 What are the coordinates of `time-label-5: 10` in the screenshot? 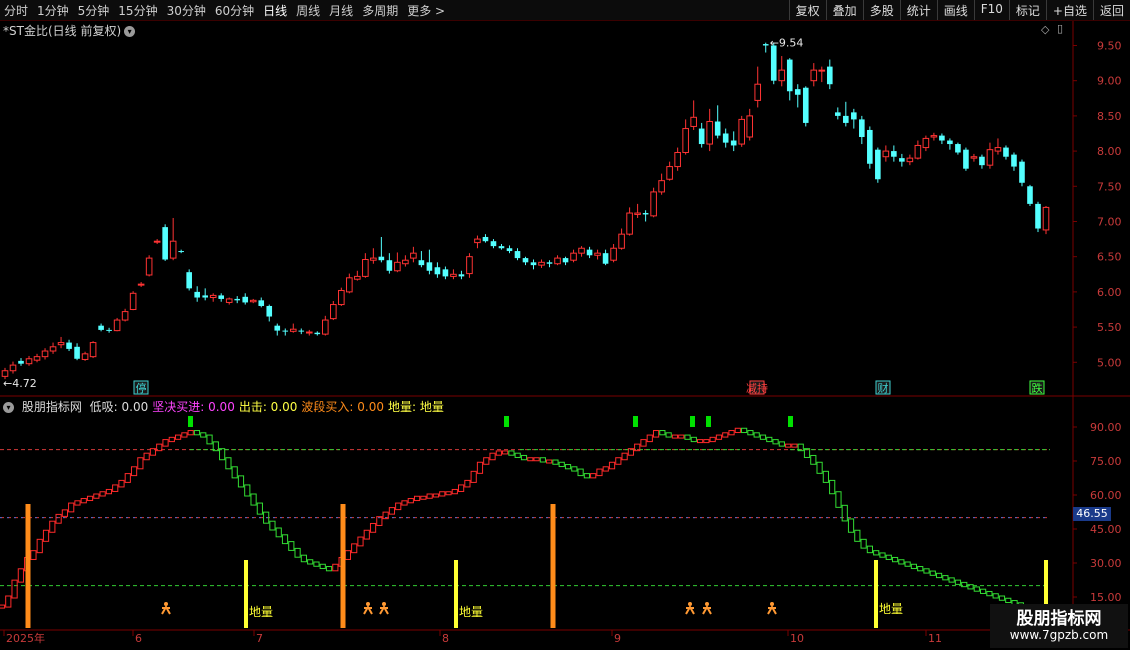 It's located at (797, 638).